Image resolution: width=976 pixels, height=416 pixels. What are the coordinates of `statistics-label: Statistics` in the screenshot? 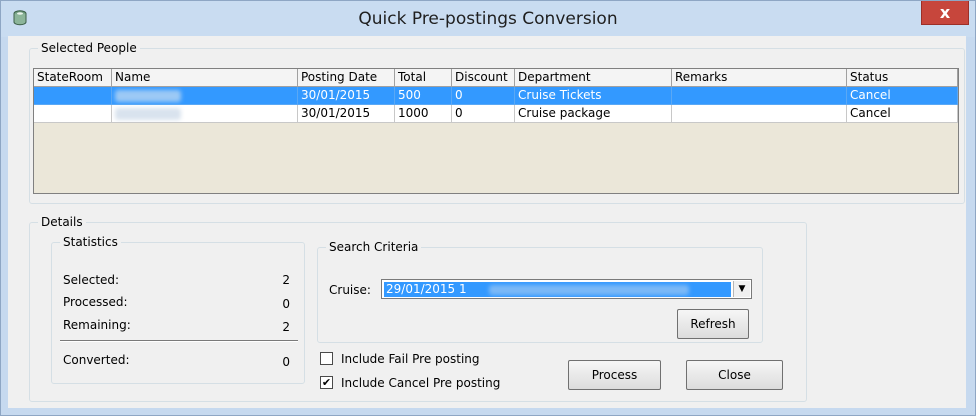 It's located at (90, 242).